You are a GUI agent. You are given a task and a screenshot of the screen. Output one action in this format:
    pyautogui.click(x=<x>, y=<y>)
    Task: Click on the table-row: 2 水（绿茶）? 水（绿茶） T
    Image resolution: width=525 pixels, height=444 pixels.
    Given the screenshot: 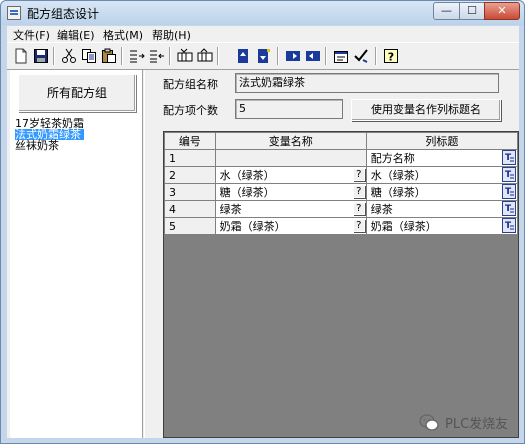 What is the action you would take?
    pyautogui.click(x=341, y=175)
    